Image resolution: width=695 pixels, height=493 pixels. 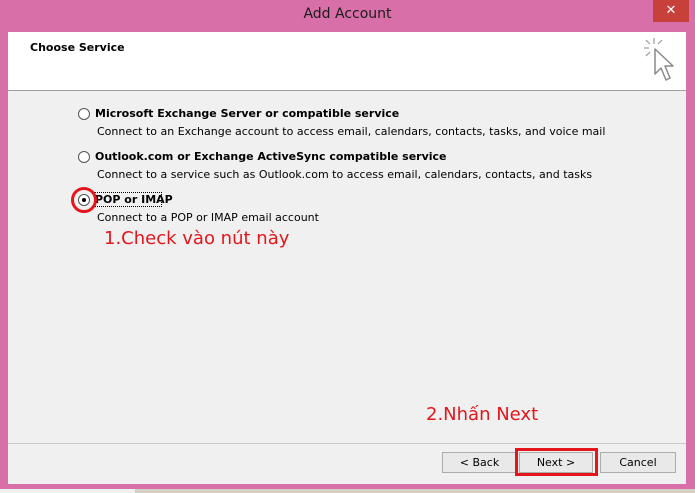 What do you see at coordinates (347, 443) in the screenshot?
I see `footer-divider` at bounding box center [347, 443].